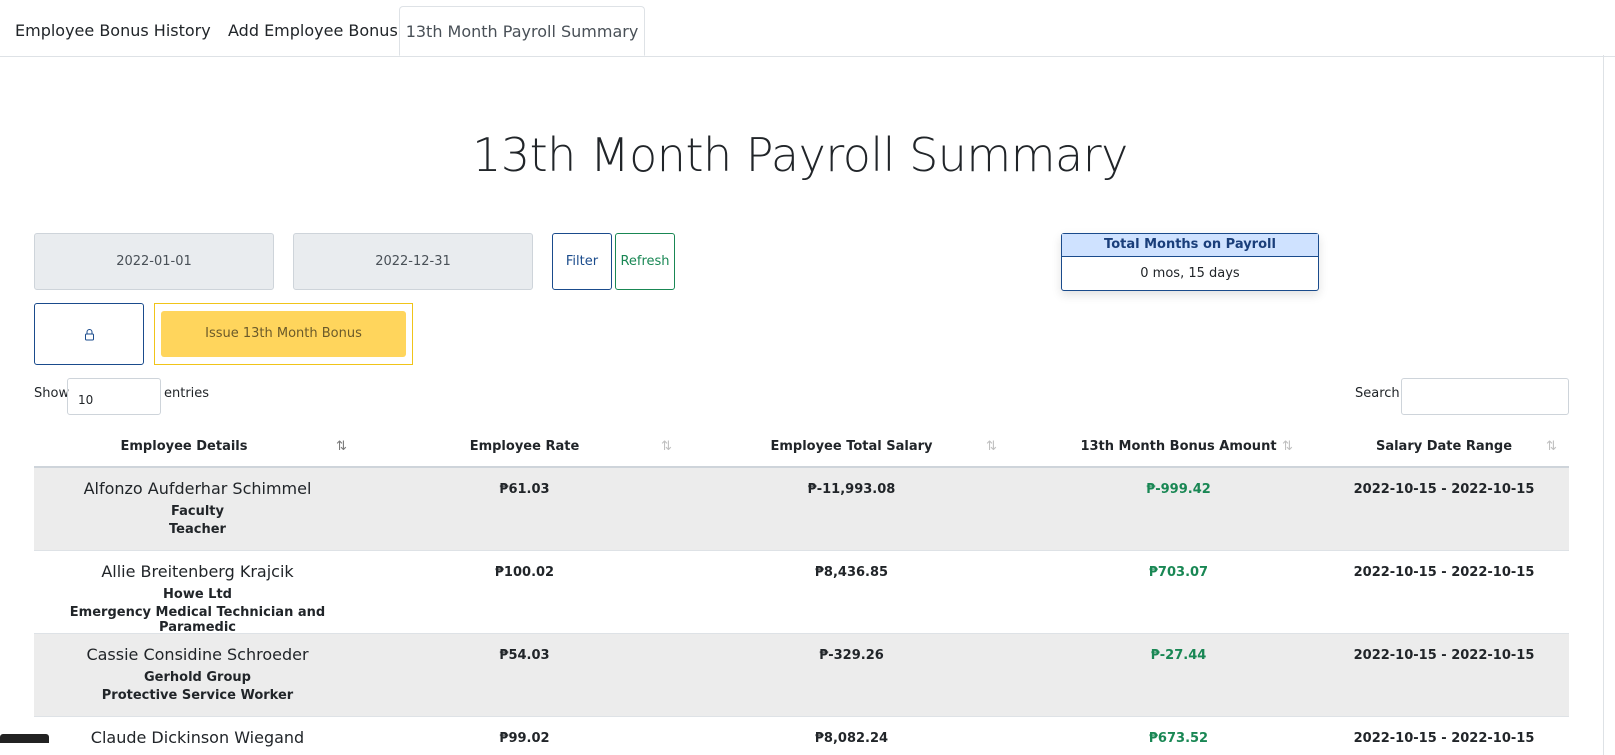  What do you see at coordinates (113, 30) in the screenshot?
I see `tab-employee-bonus-history: Employee Bonus History` at bounding box center [113, 30].